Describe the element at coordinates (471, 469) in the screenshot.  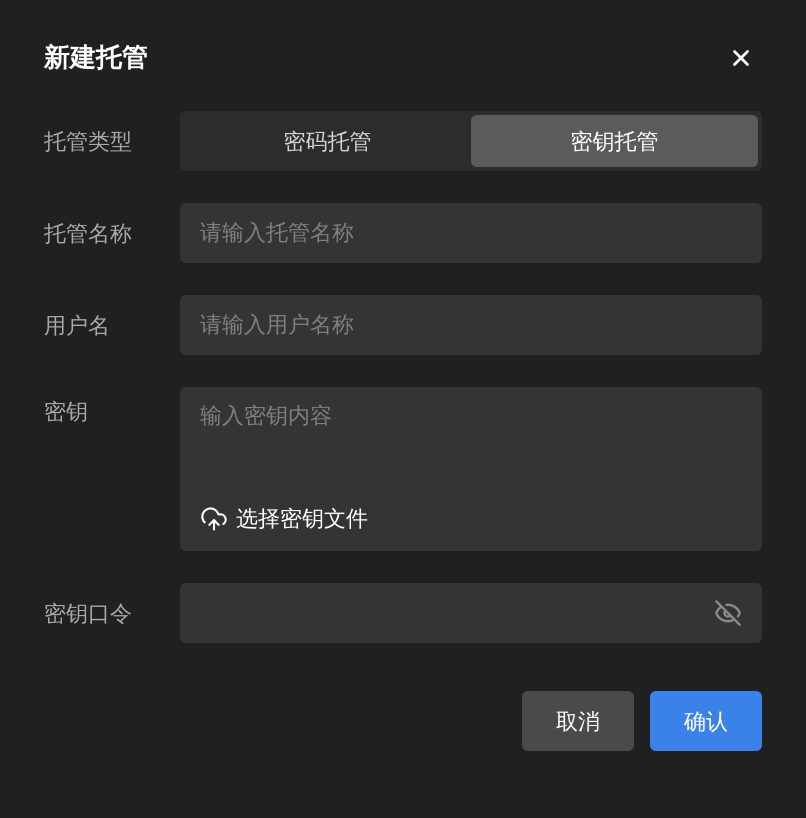
I see `key-field: 输入密钥内容 选择密钥文件` at that location.